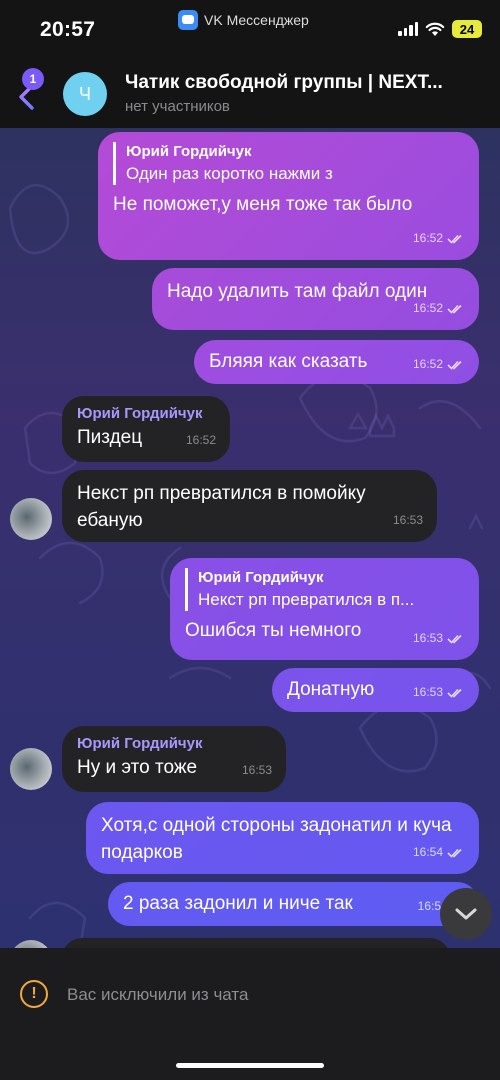  What do you see at coordinates (375, 690) in the screenshot?
I see `outgoing-message: Донатную 16:53` at bounding box center [375, 690].